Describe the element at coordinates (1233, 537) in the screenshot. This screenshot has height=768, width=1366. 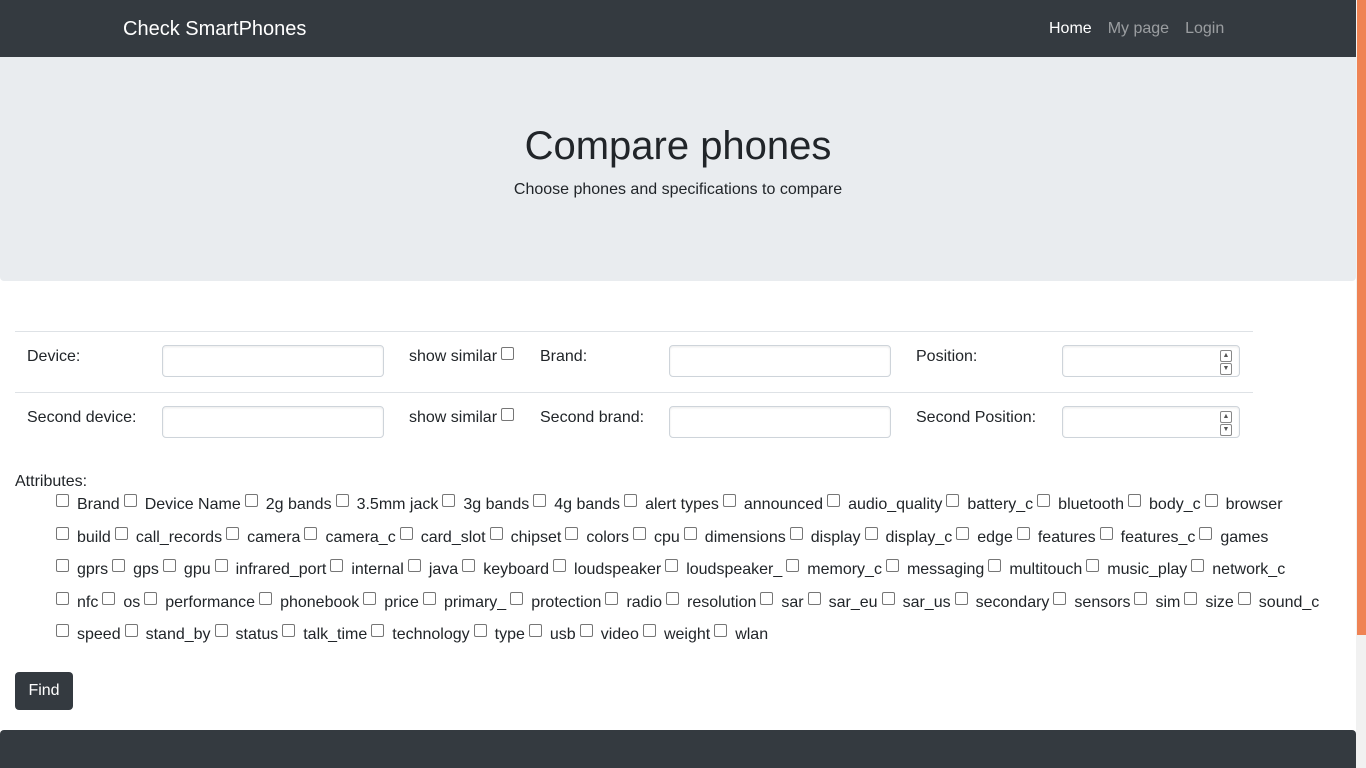
I see `attribute-option: games` at that location.